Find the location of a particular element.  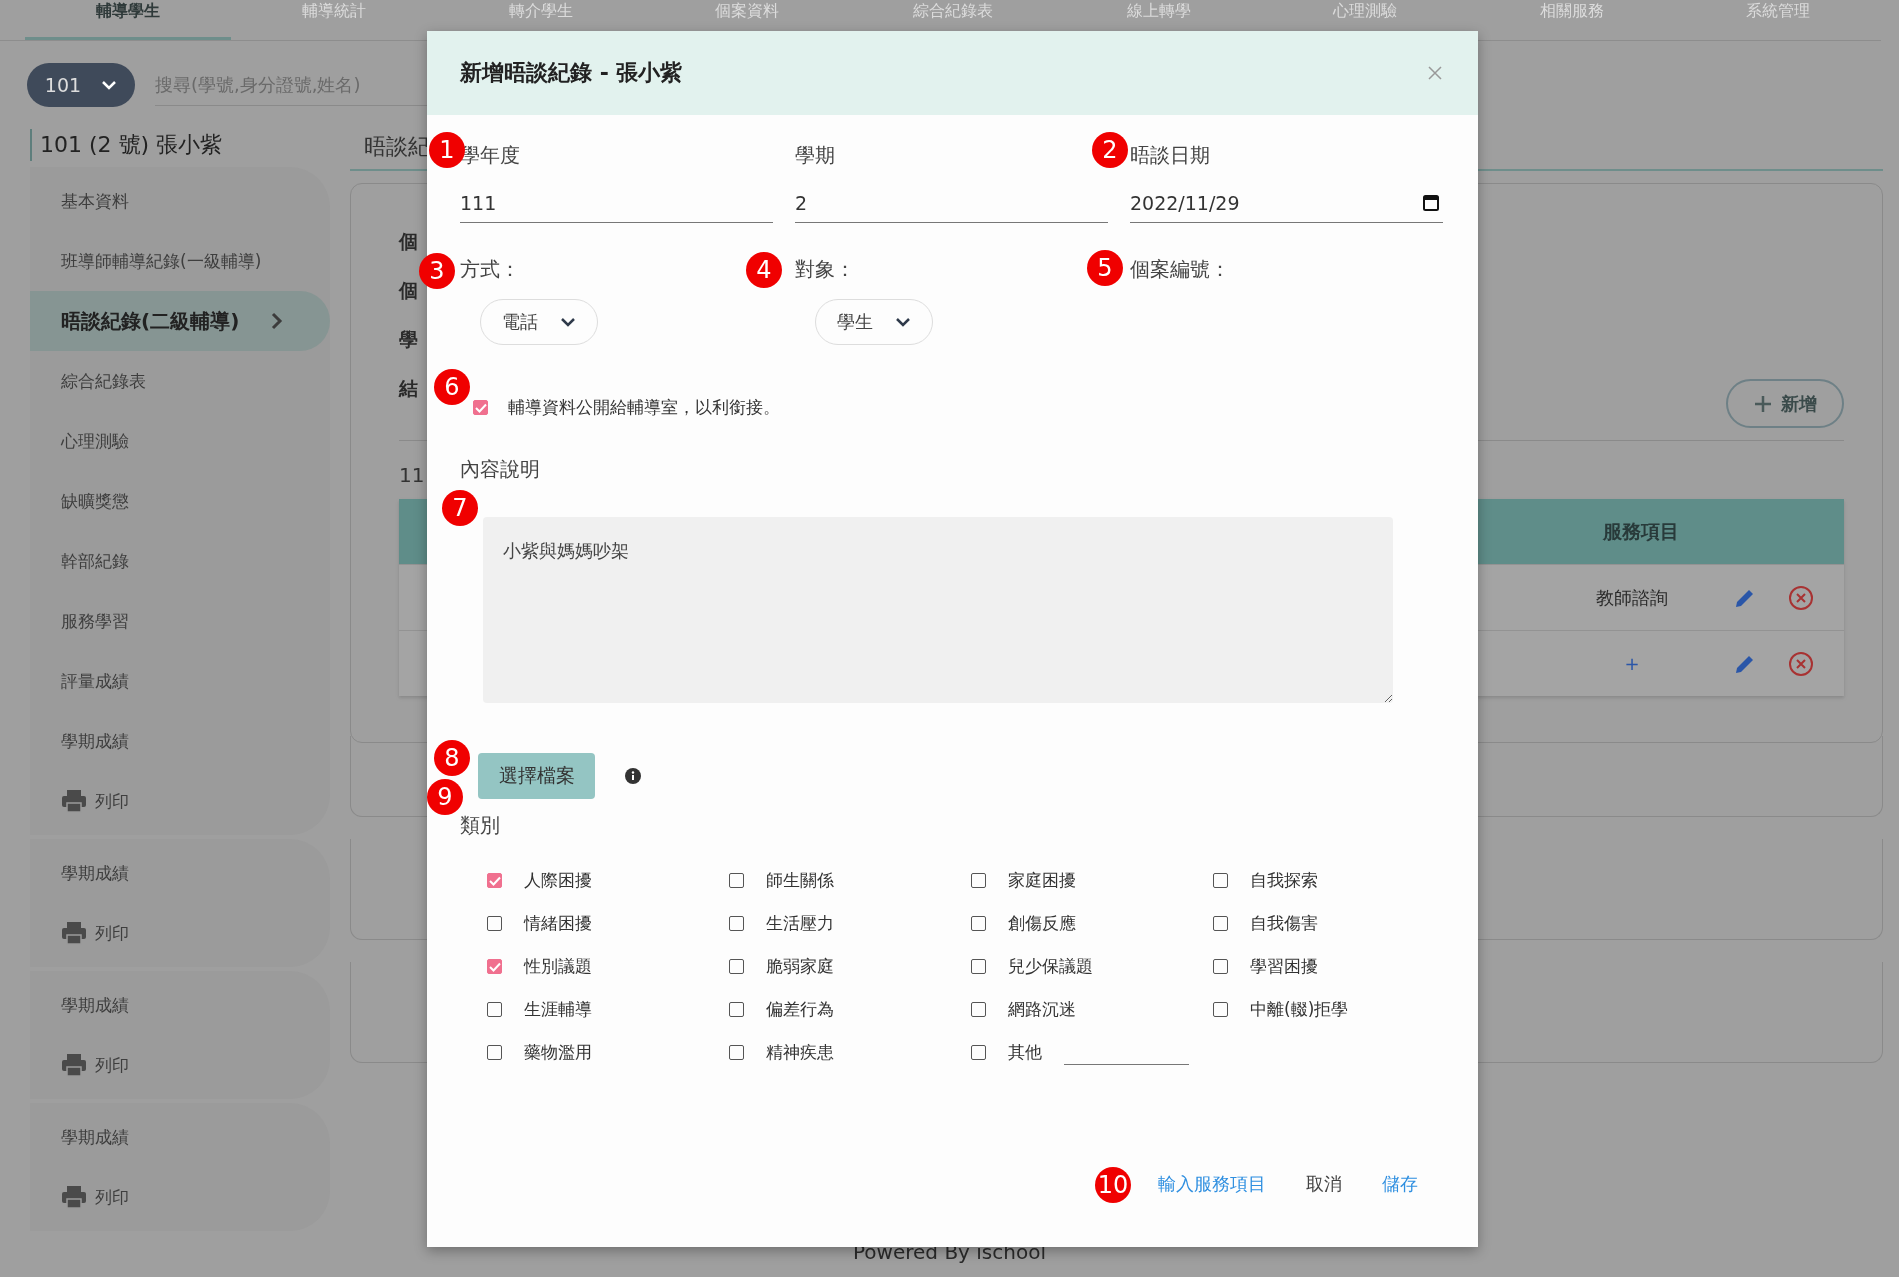

dialog-title: 新增晤談紀錄 - 張小紫 is located at coordinates (571, 73).